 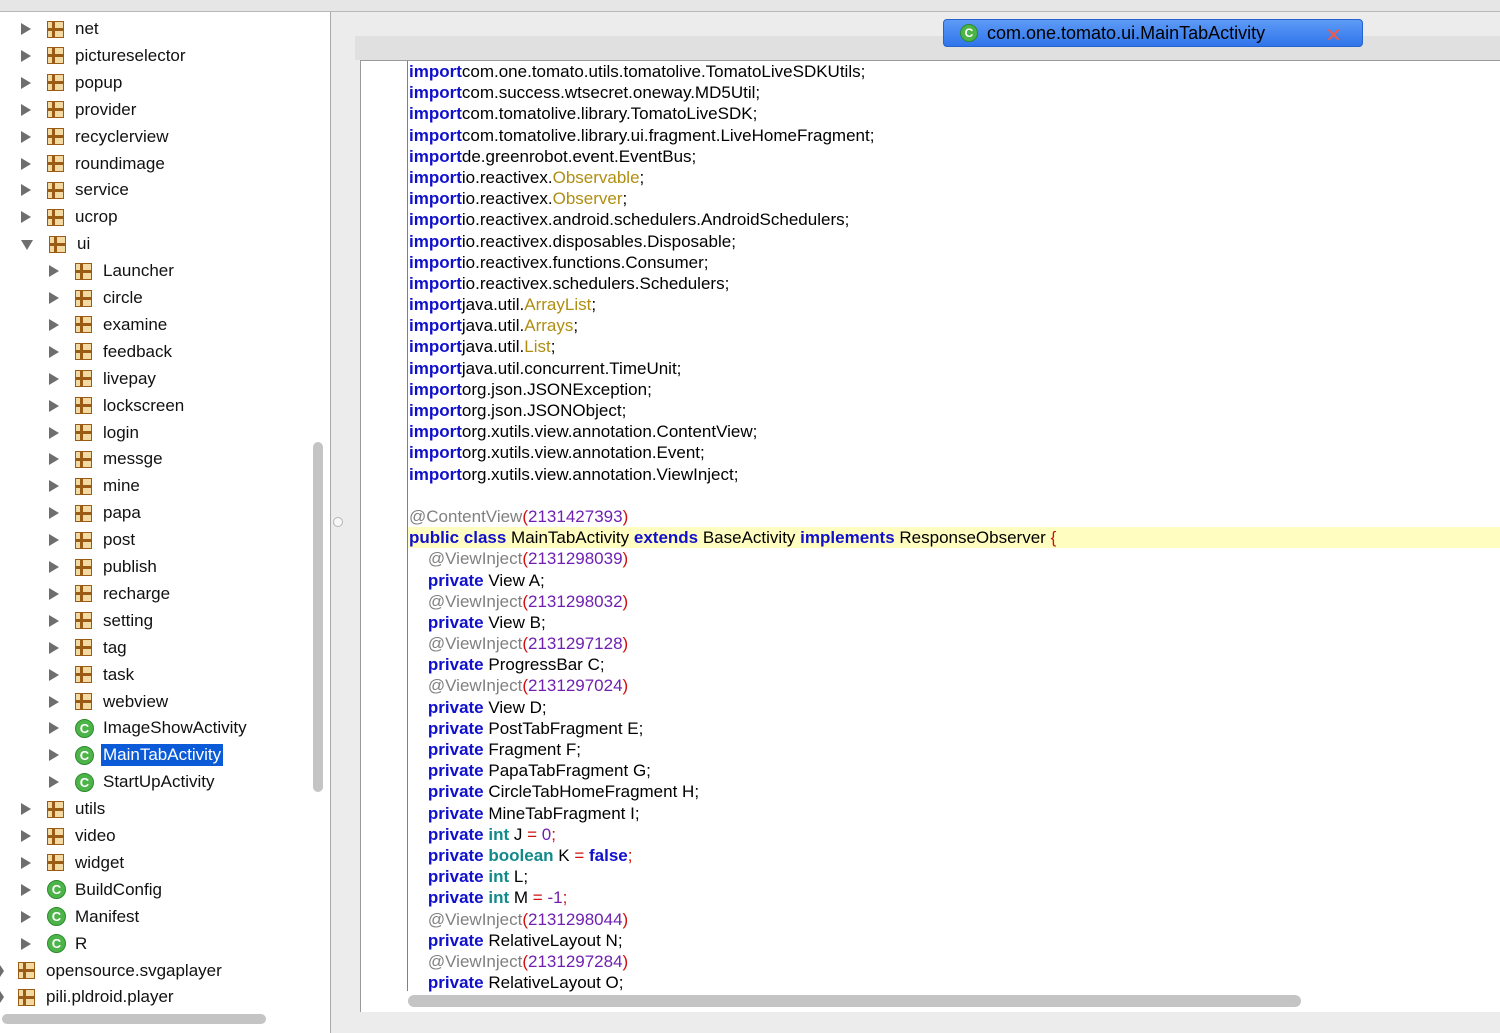 What do you see at coordinates (92, 890) in the screenshot?
I see `tree-item: C BuildConfig` at bounding box center [92, 890].